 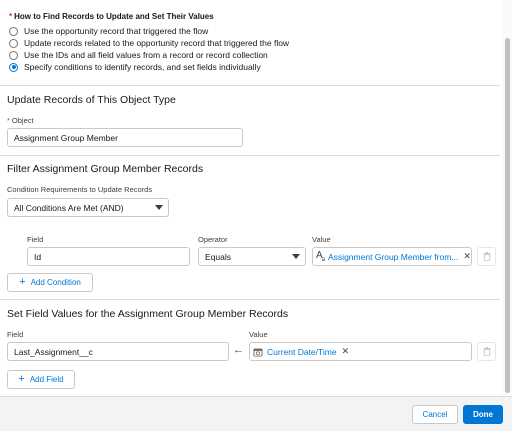 I want to click on calendar-icon, so click(x=258, y=352).